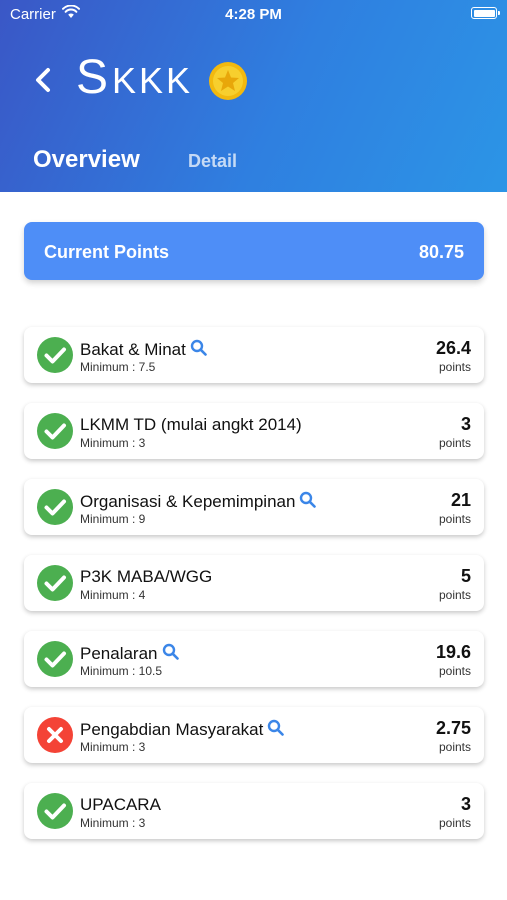 Image resolution: width=507 pixels, height=900 pixels. I want to click on tab-detail: Detail, so click(212, 161).